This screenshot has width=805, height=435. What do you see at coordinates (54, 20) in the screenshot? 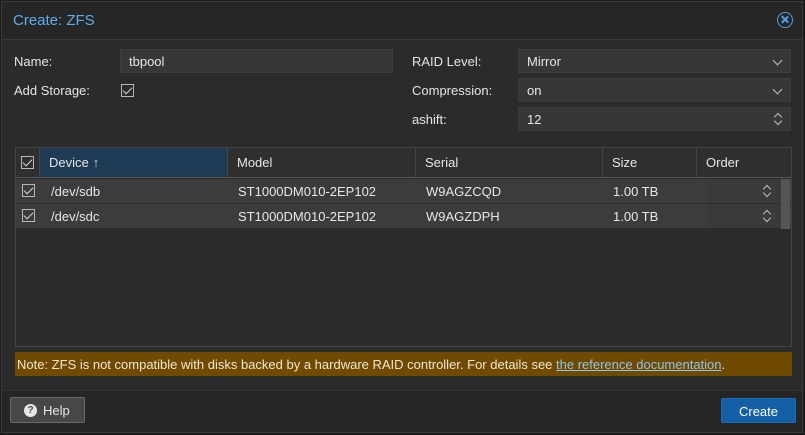
I see `dialog-title: Create: ZFS` at bounding box center [54, 20].